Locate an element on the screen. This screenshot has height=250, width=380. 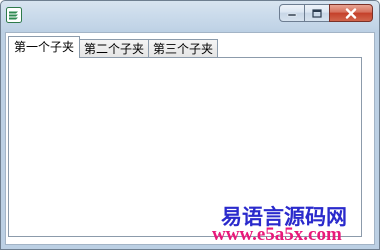
app-icon is located at coordinates (14, 15).